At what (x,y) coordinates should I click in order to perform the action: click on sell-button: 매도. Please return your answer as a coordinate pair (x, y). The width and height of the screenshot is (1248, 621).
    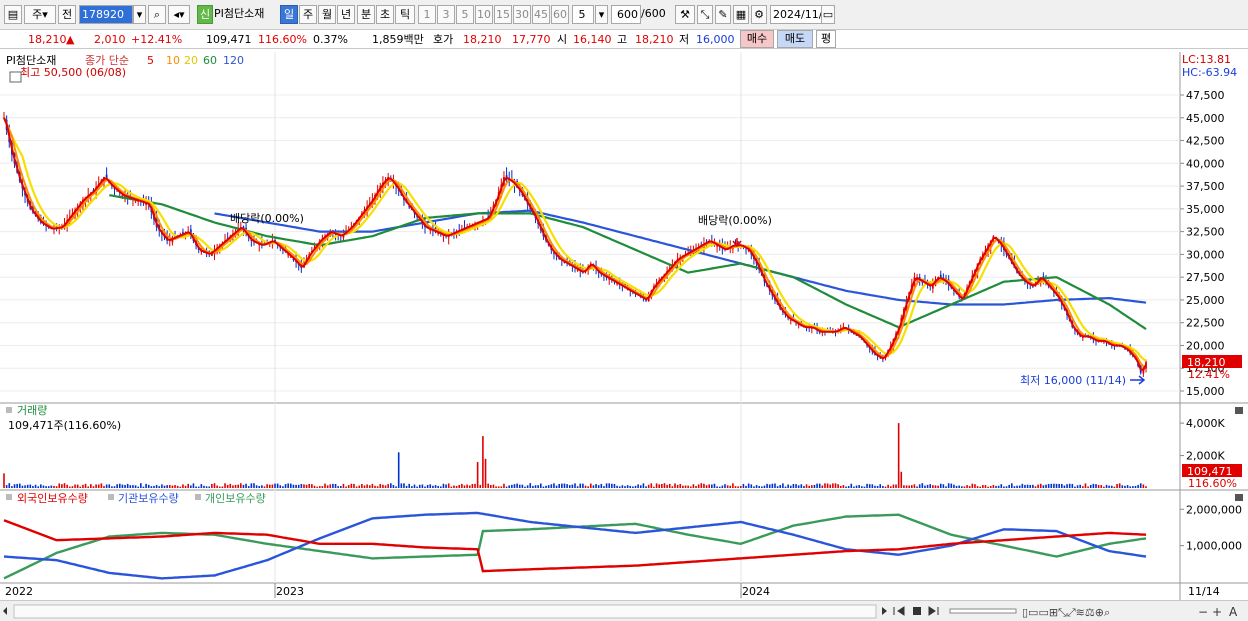
    Looking at the image, I should click on (795, 39).